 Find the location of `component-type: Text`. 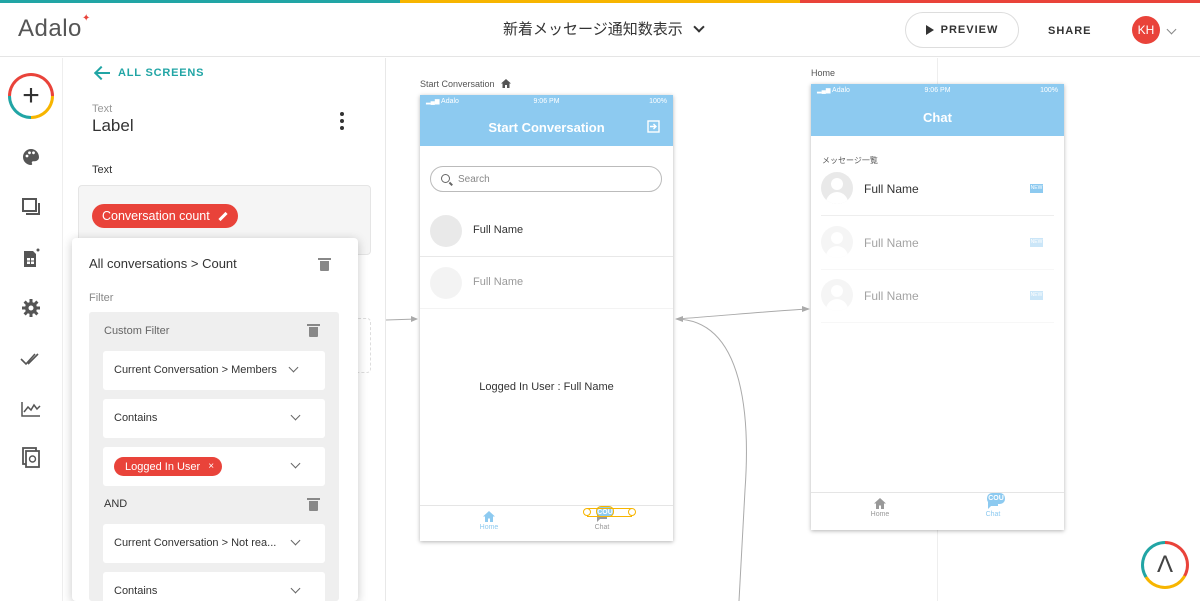

component-type: Text is located at coordinates (102, 109).